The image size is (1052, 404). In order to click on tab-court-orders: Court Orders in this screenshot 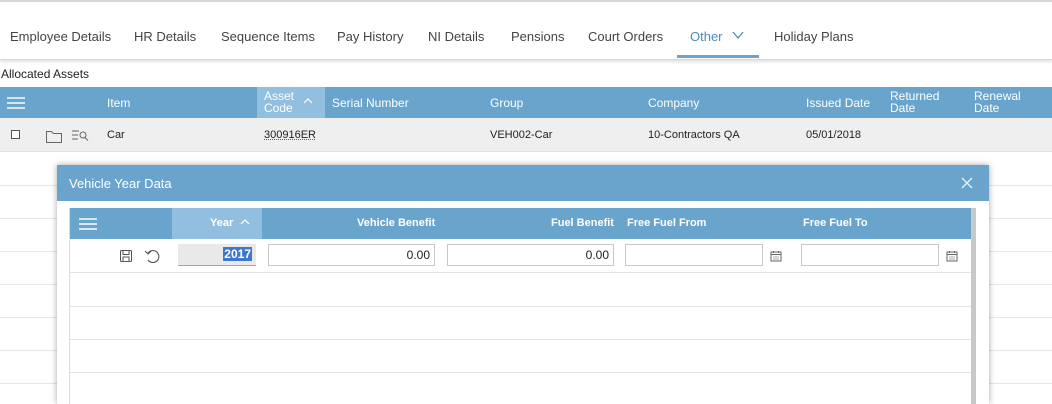, I will do `click(625, 36)`.